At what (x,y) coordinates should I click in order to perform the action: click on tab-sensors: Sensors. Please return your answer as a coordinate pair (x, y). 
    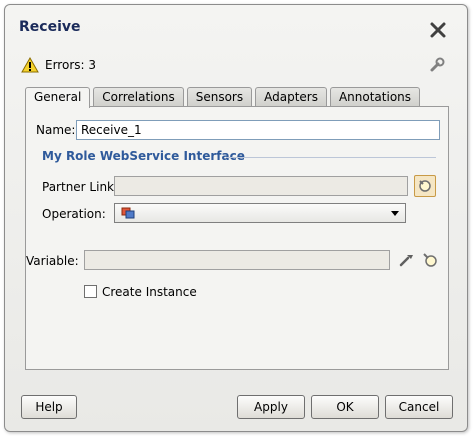
    Looking at the image, I should click on (219, 97).